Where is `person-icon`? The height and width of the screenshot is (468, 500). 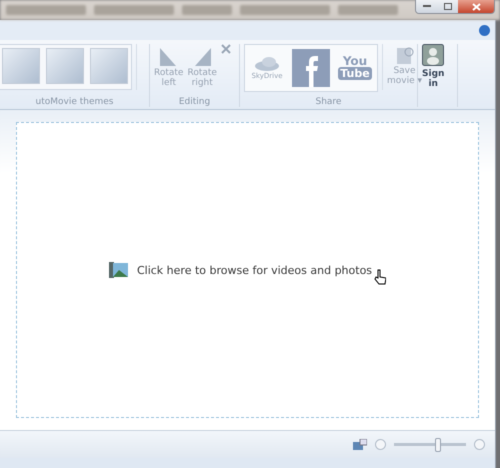 person-icon is located at coordinates (433, 55).